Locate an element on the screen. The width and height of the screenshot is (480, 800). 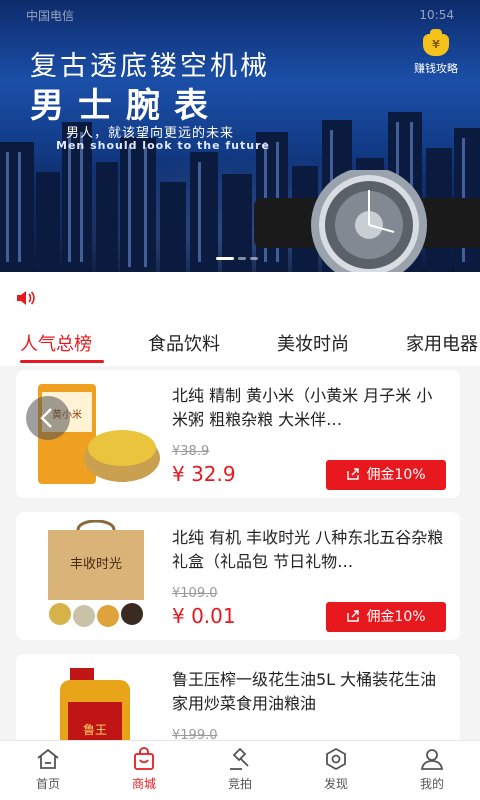
nav-home: 首页 is located at coordinates (48, 769).